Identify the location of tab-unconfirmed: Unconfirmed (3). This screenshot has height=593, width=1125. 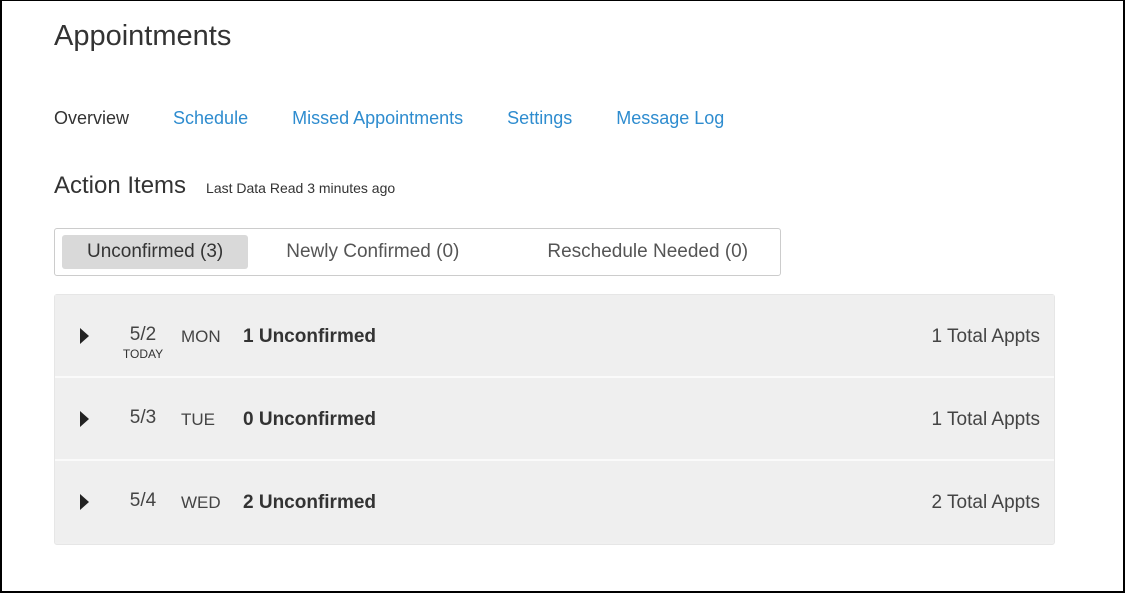
(155, 252).